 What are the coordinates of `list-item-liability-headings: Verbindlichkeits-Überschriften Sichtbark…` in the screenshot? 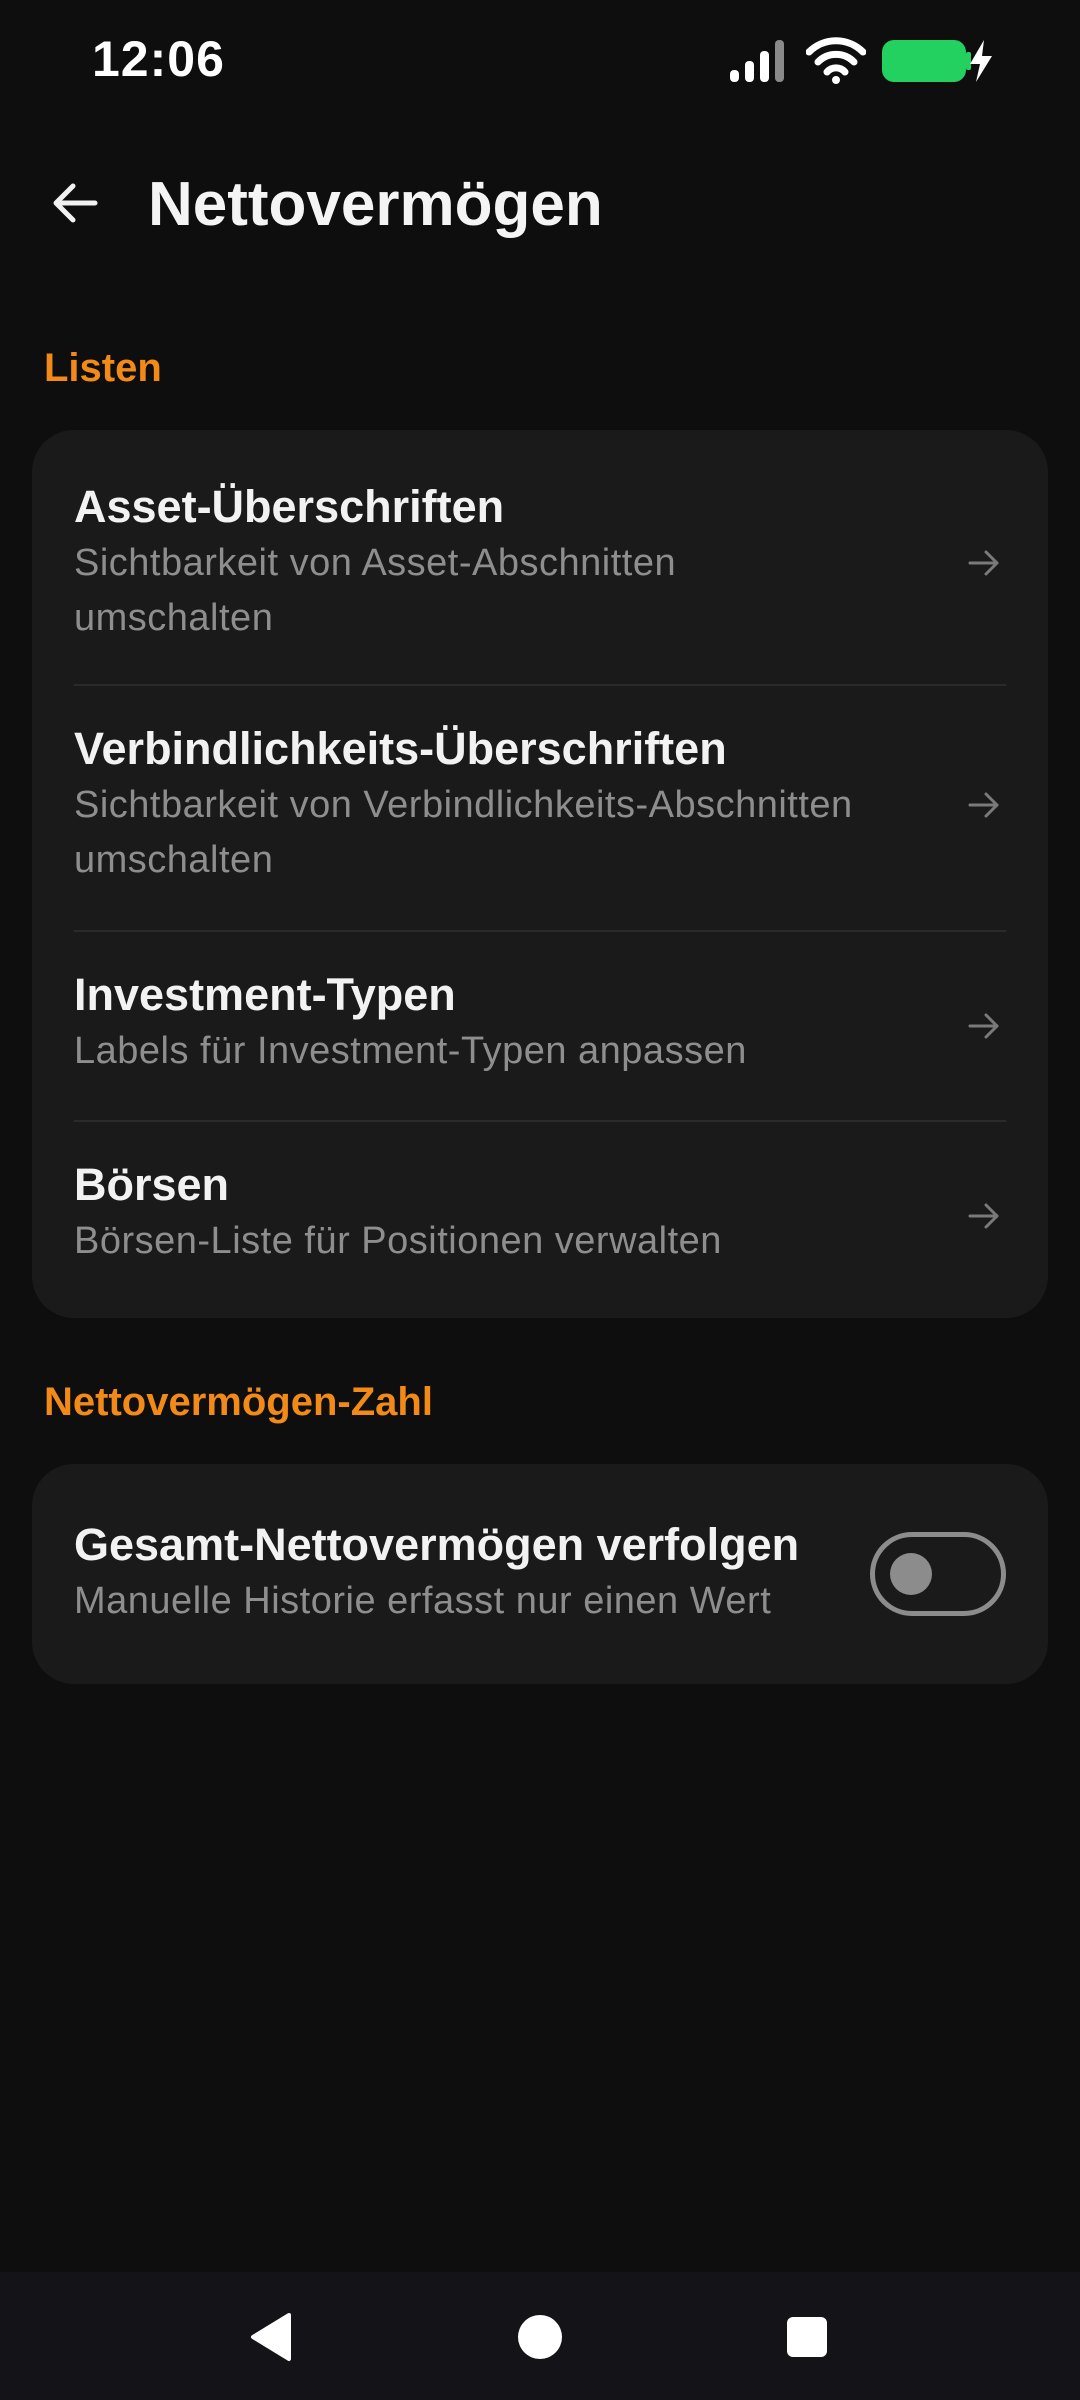 It's located at (540, 808).